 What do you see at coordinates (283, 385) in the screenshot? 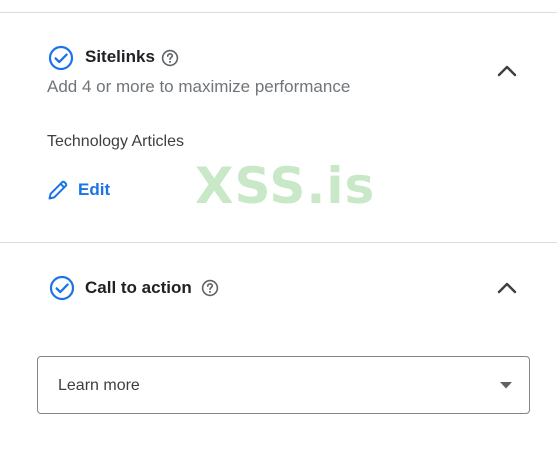
I see `call-to-action-select: Learn more` at bounding box center [283, 385].